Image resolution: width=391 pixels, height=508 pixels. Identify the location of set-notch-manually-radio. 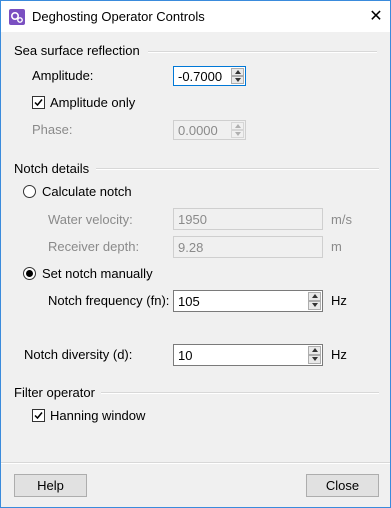
(29, 273).